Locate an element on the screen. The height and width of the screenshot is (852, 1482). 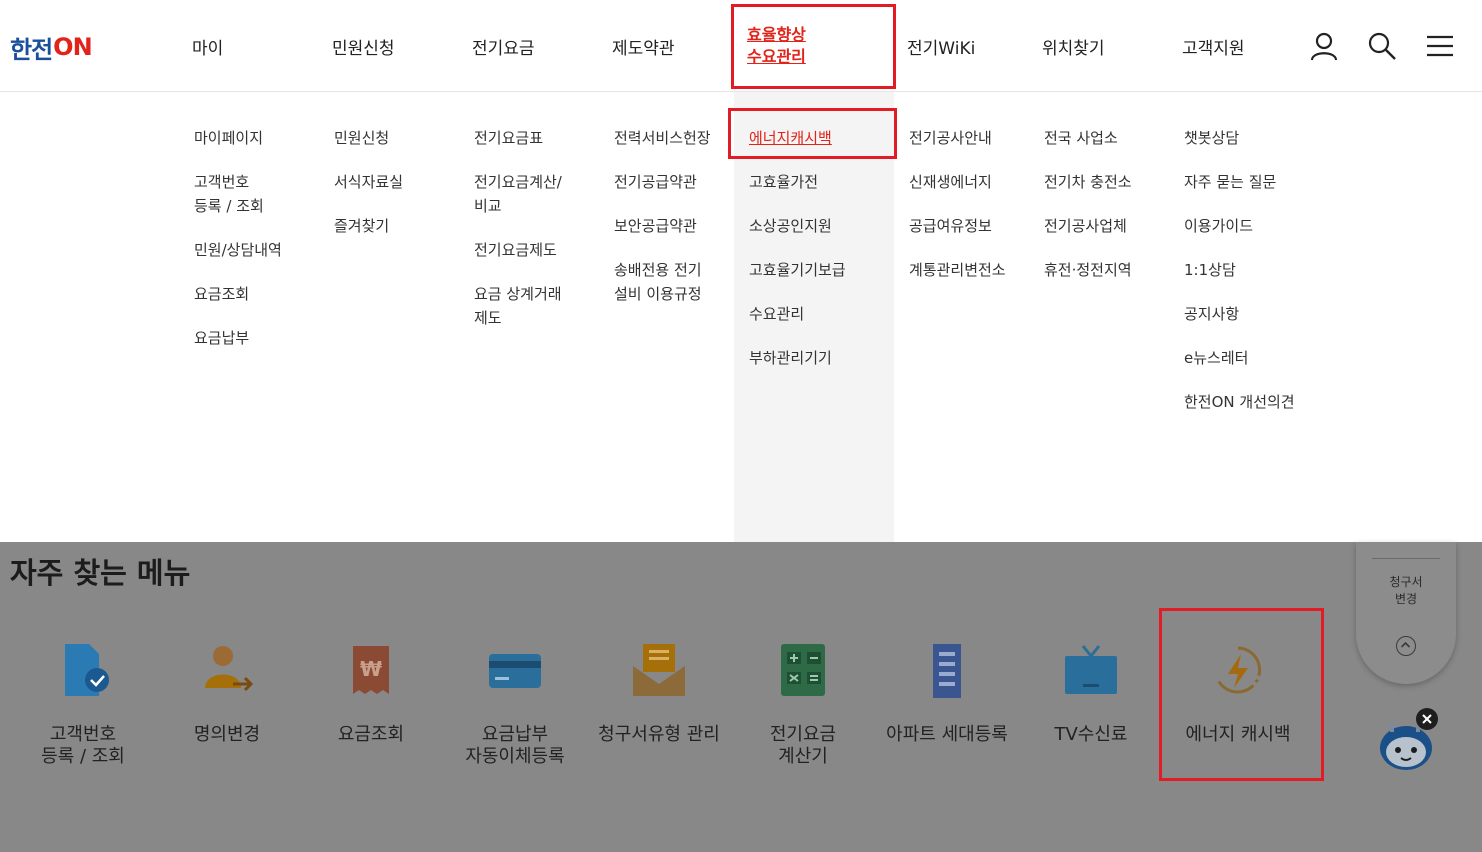
scroll-top-icon is located at coordinates (1406, 646).